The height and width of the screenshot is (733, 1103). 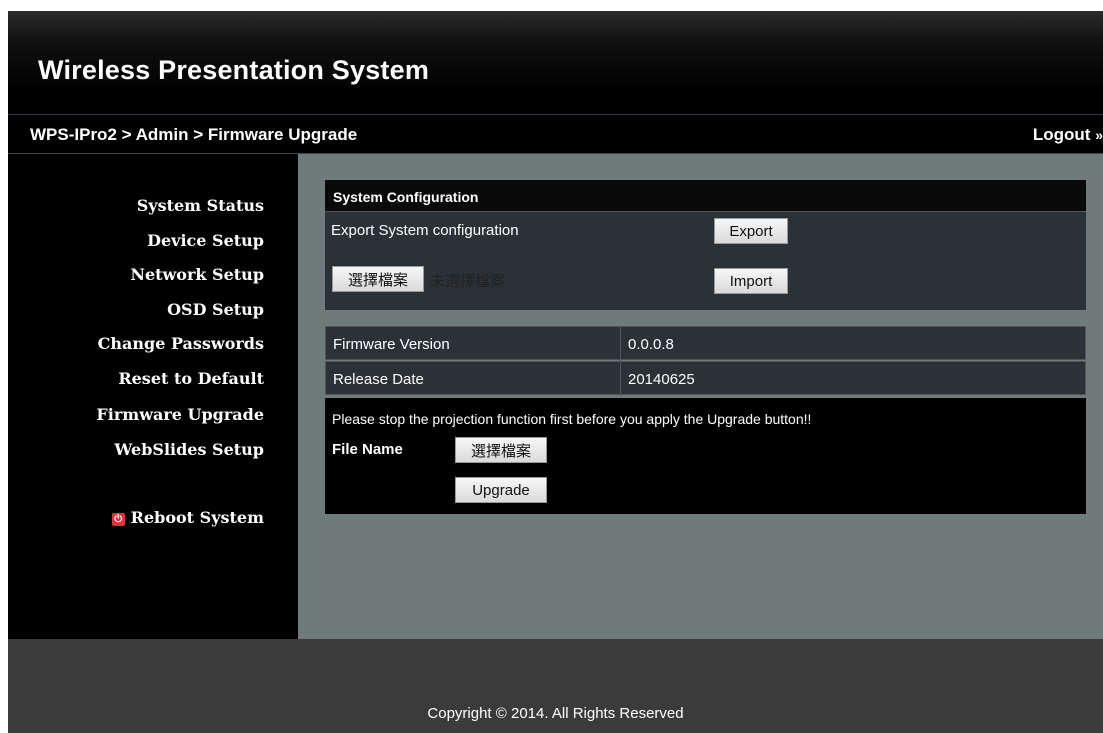 What do you see at coordinates (468, 281) in the screenshot?
I see `no-file-chosen-text: 未選擇檔案` at bounding box center [468, 281].